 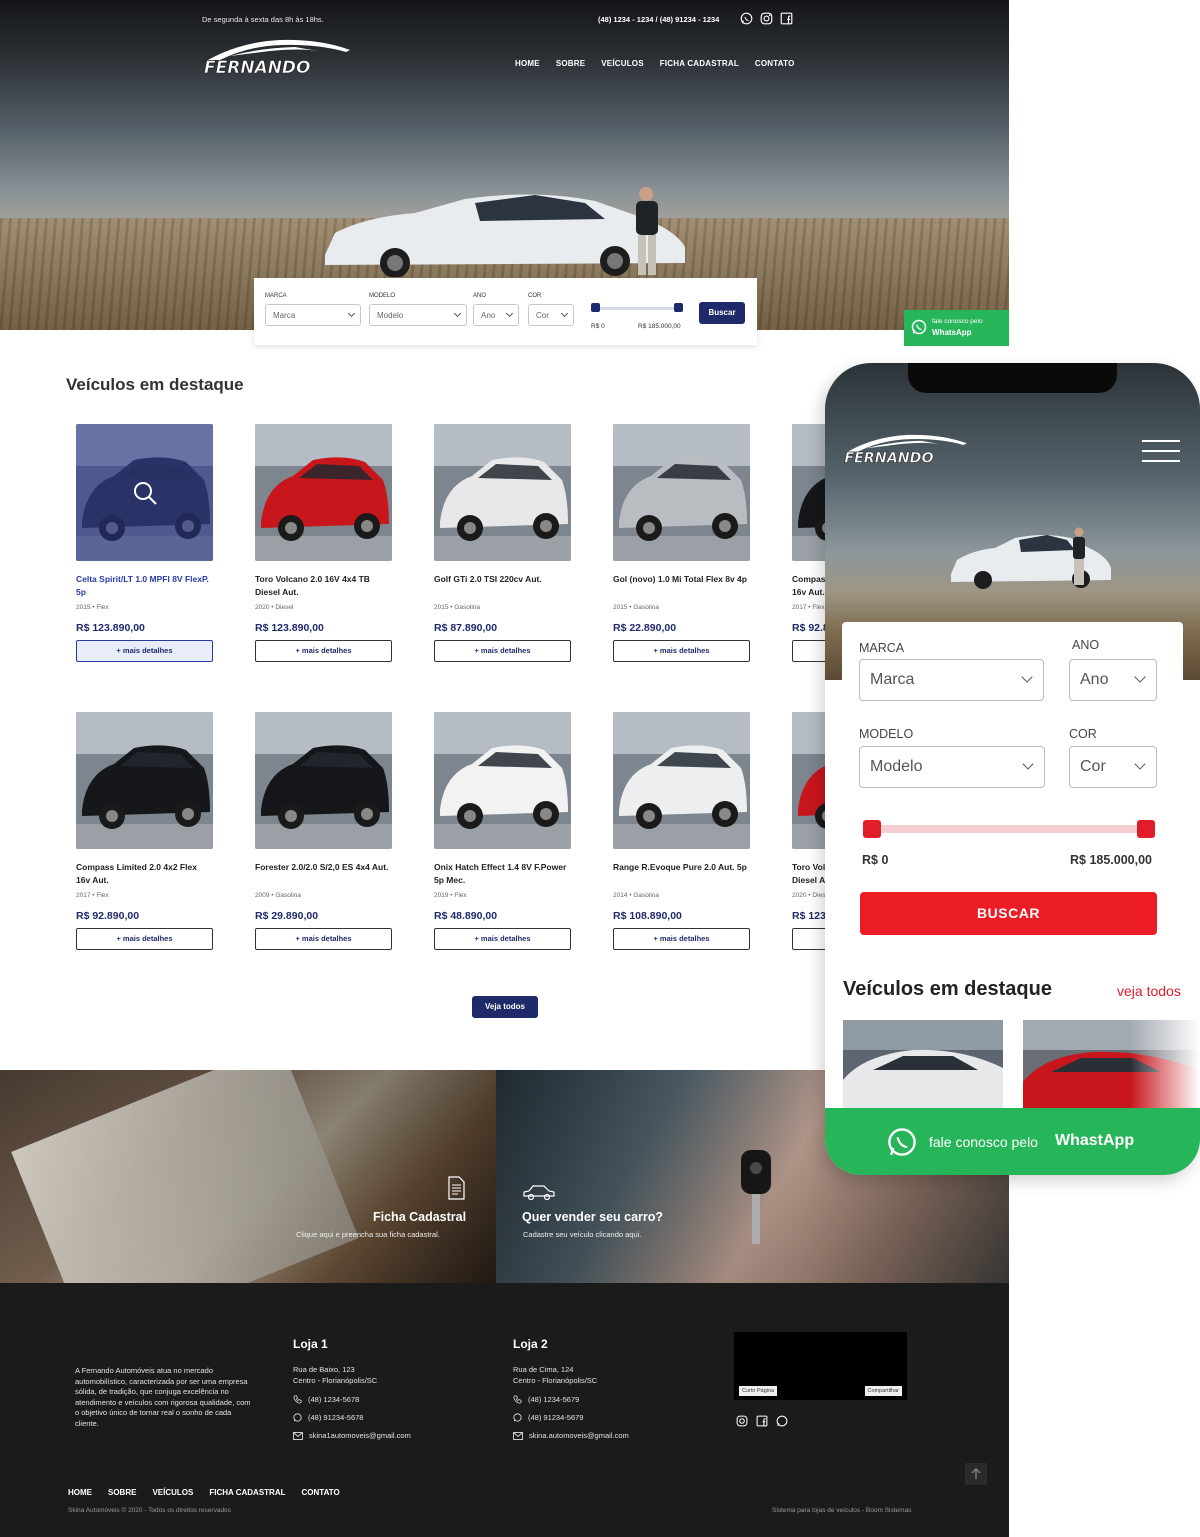 What do you see at coordinates (323, 586) in the screenshot?
I see `vehicle-name: Toro Volcano 2.0 16V 4x4 TB Diesel Aut.` at bounding box center [323, 586].